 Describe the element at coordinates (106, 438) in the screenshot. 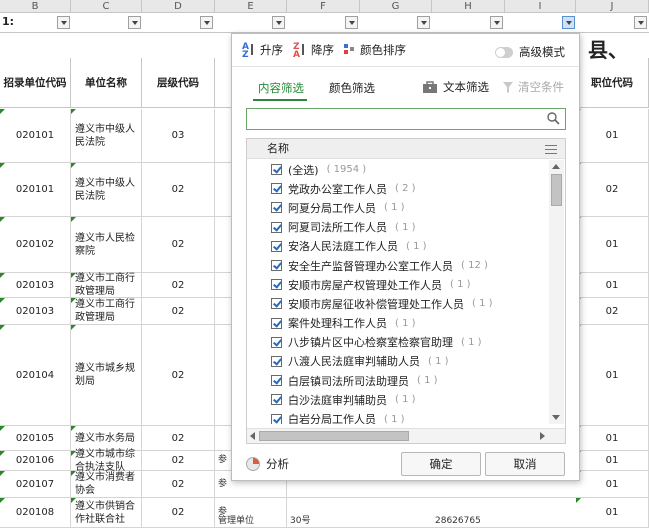

I see `cell-unit-name: 遵义市水务局` at that location.